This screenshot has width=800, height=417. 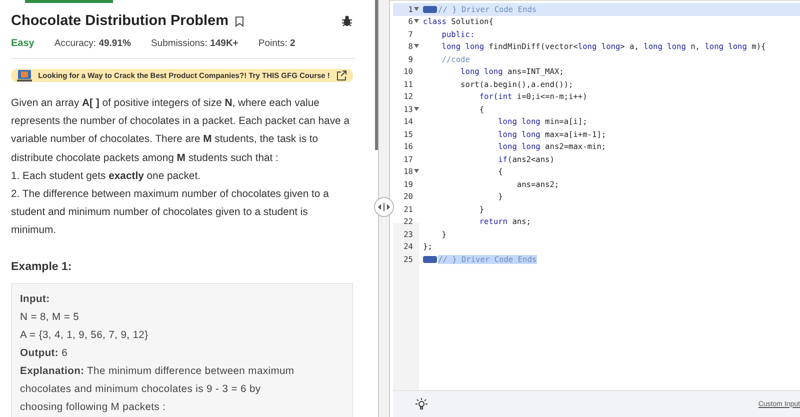 What do you see at coordinates (194, 43) in the screenshot?
I see `stat-text: Submissions: 149K+` at bounding box center [194, 43].